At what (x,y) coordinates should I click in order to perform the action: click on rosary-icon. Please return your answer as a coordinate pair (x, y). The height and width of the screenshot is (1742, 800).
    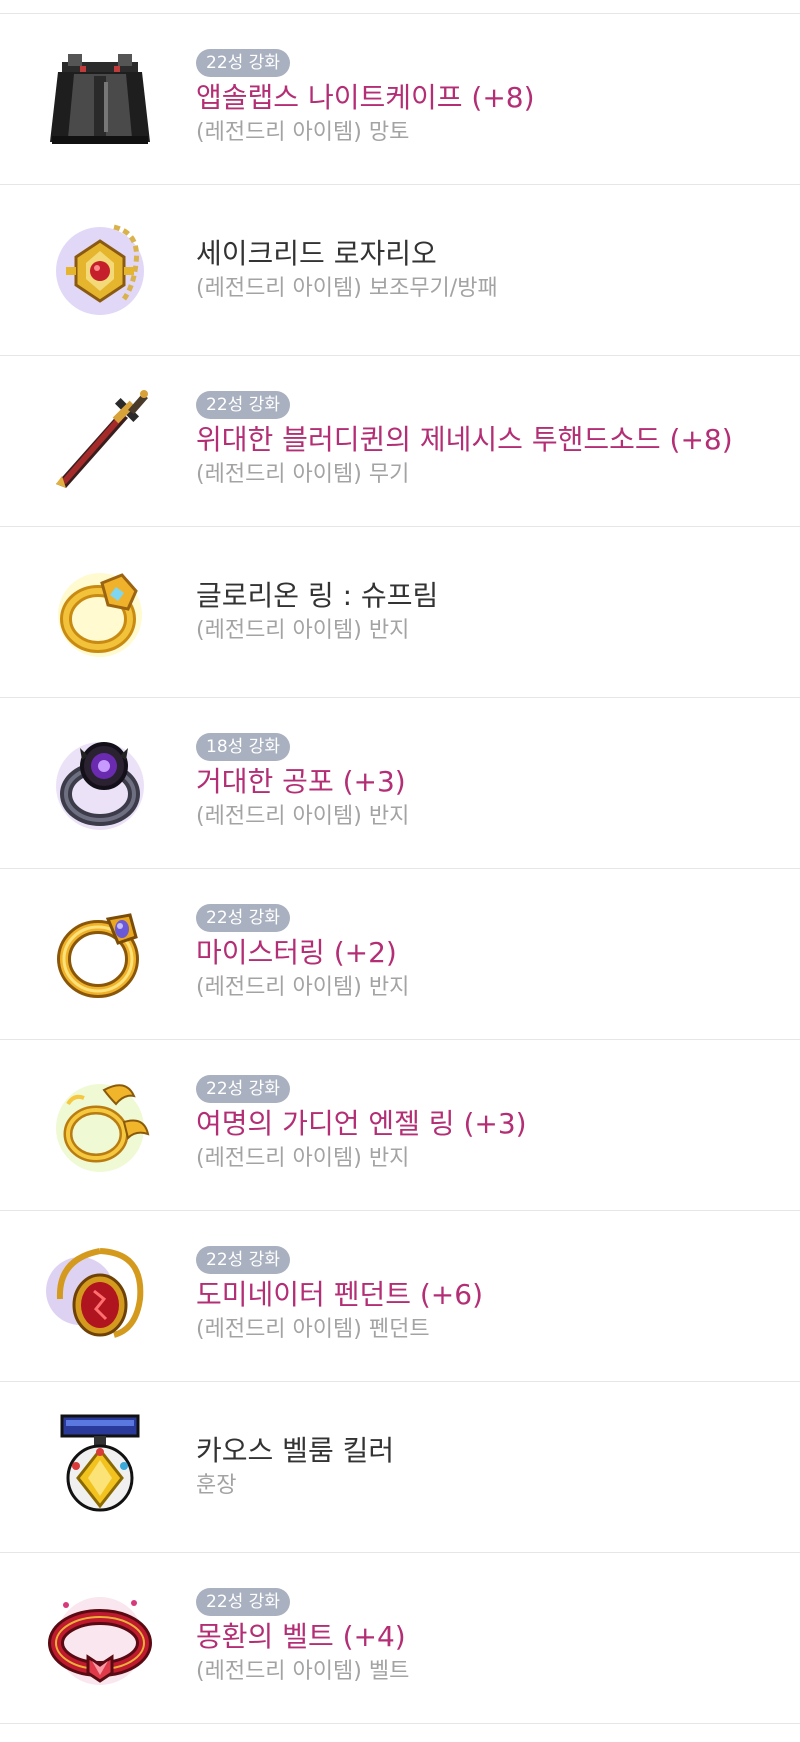
    Looking at the image, I should click on (100, 269).